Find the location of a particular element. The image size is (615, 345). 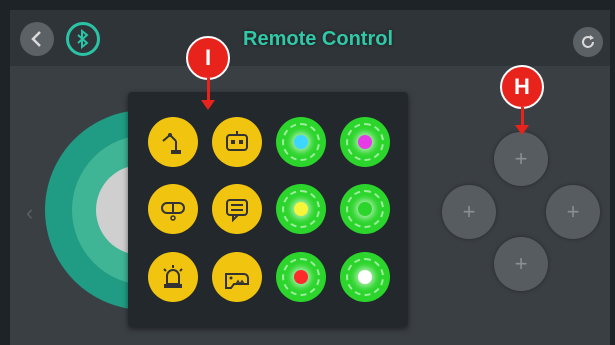

light-yellow-button is located at coordinates (301, 209).